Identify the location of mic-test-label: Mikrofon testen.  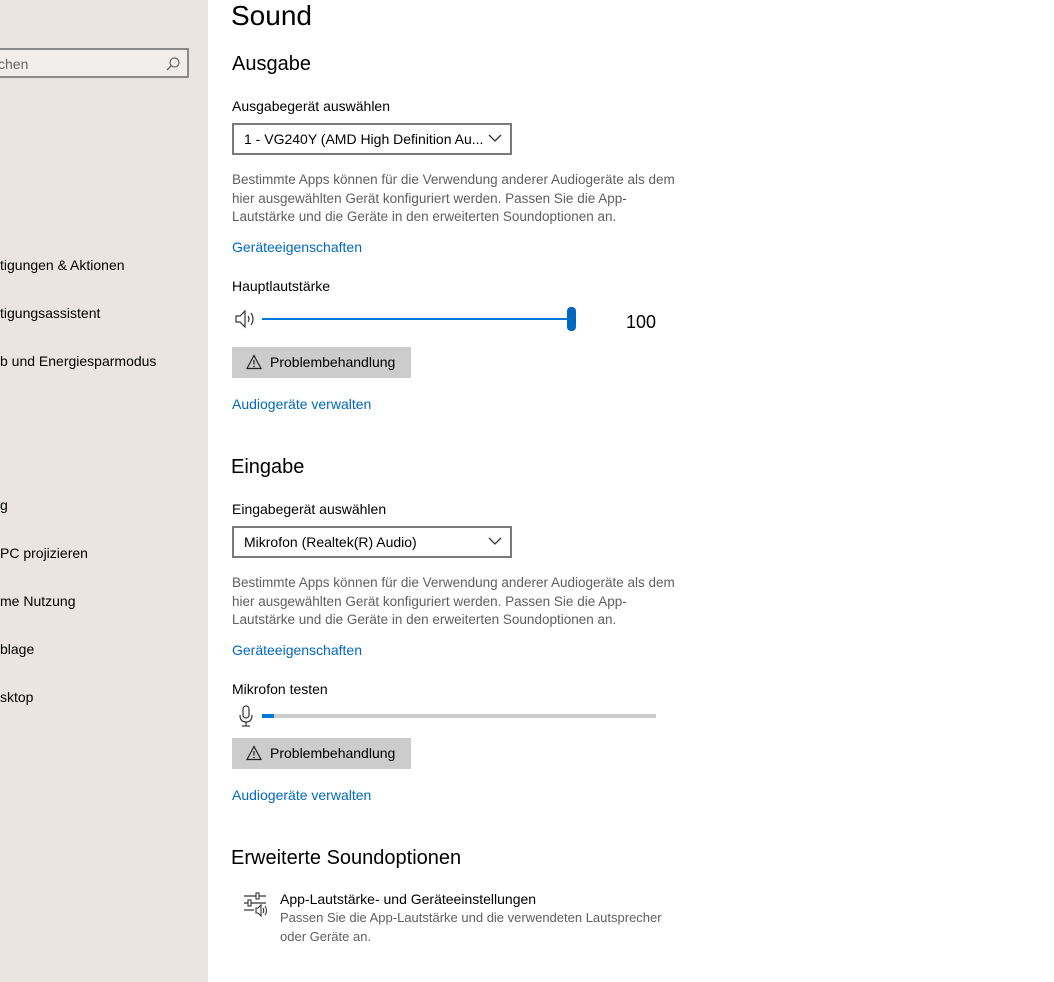
(280, 689).